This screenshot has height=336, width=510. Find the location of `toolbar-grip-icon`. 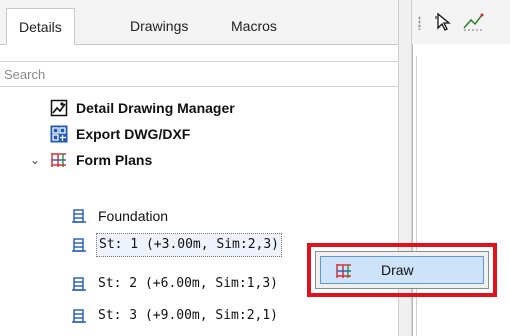

toolbar-grip-icon is located at coordinates (419, 23).